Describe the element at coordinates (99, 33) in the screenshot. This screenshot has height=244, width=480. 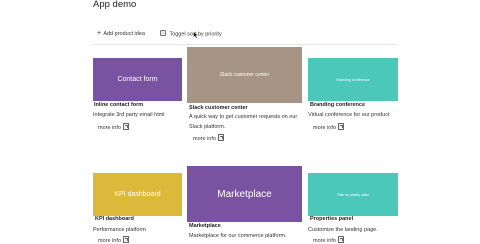
I see `plus-icon: +` at that location.